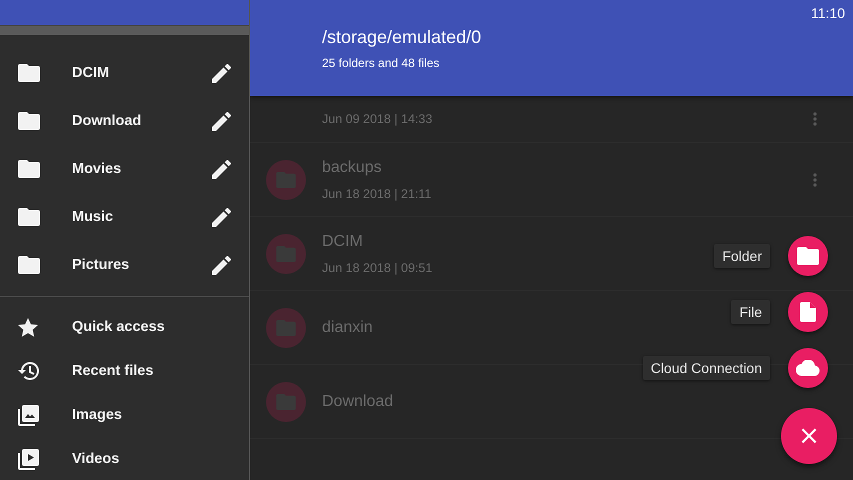 The image size is (853, 480). What do you see at coordinates (808, 312) in the screenshot?
I see `file-icon` at bounding box center [808, 312].